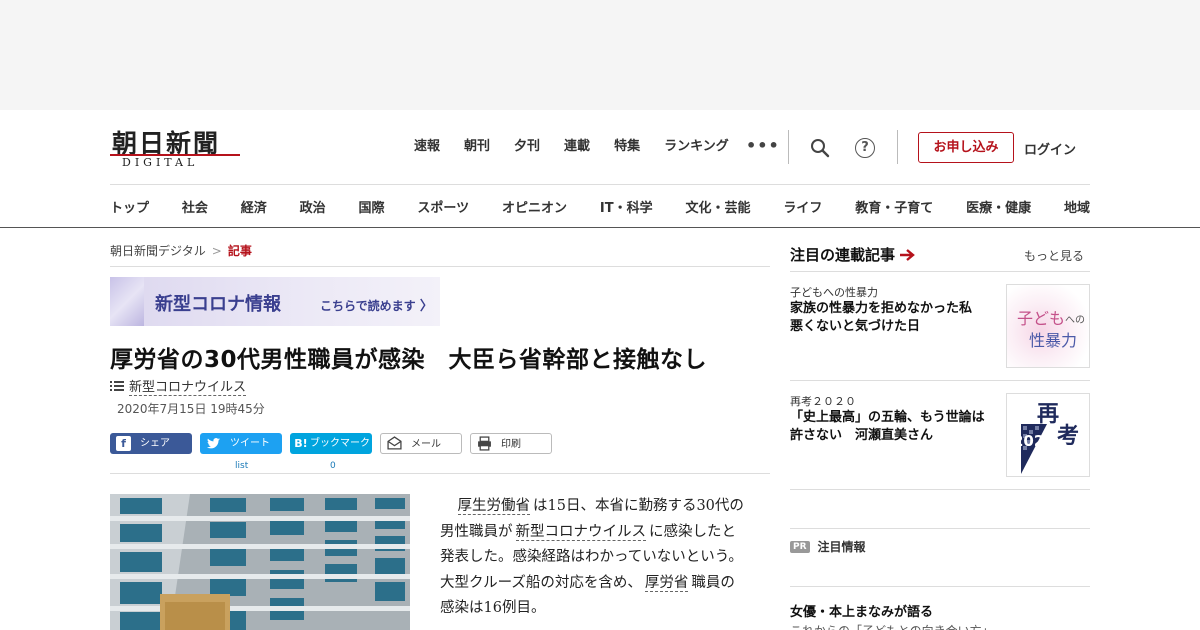 Image resolution: width=1200 pixels, height=630 pixels. What do you see at coordinates (998, 206) in the screenshot?
I see `category-health: 医療・健康` at bounding box center [998, 206].